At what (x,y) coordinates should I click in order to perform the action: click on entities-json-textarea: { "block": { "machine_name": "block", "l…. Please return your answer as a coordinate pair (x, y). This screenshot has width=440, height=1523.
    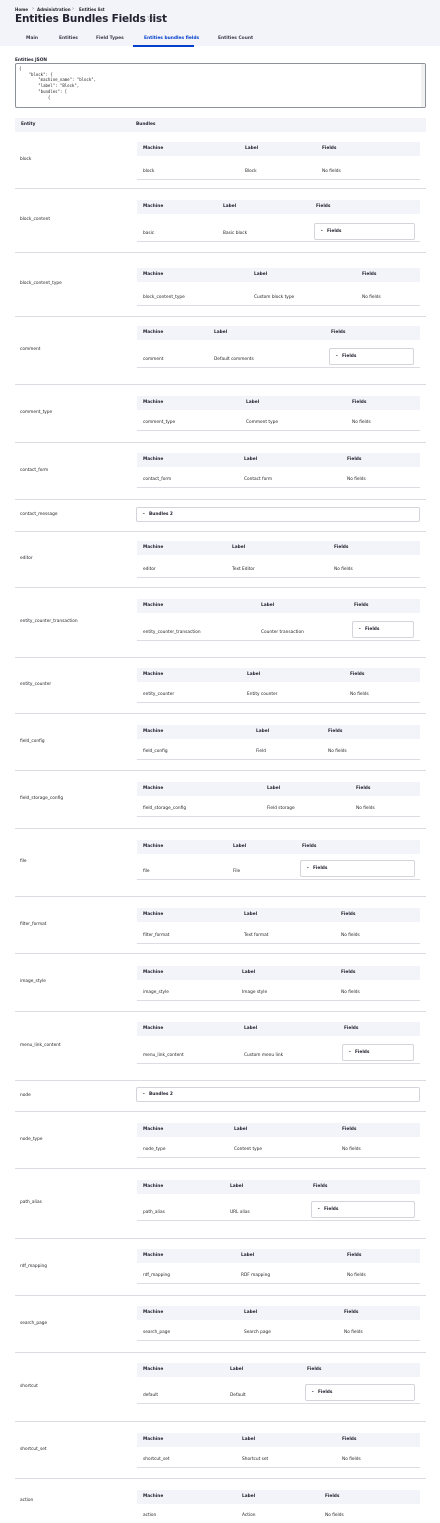
    Looking at the image, I should click on (220, 85).